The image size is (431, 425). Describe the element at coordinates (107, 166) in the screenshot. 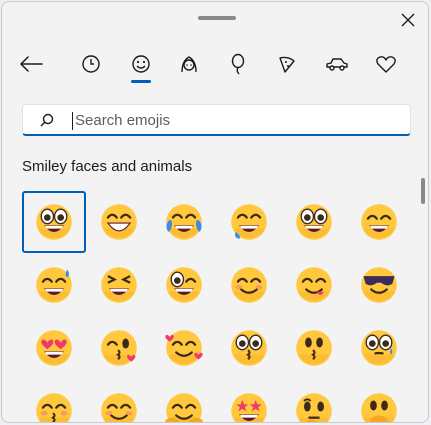

I see `section-title: Smiley faces and animals` at that location.